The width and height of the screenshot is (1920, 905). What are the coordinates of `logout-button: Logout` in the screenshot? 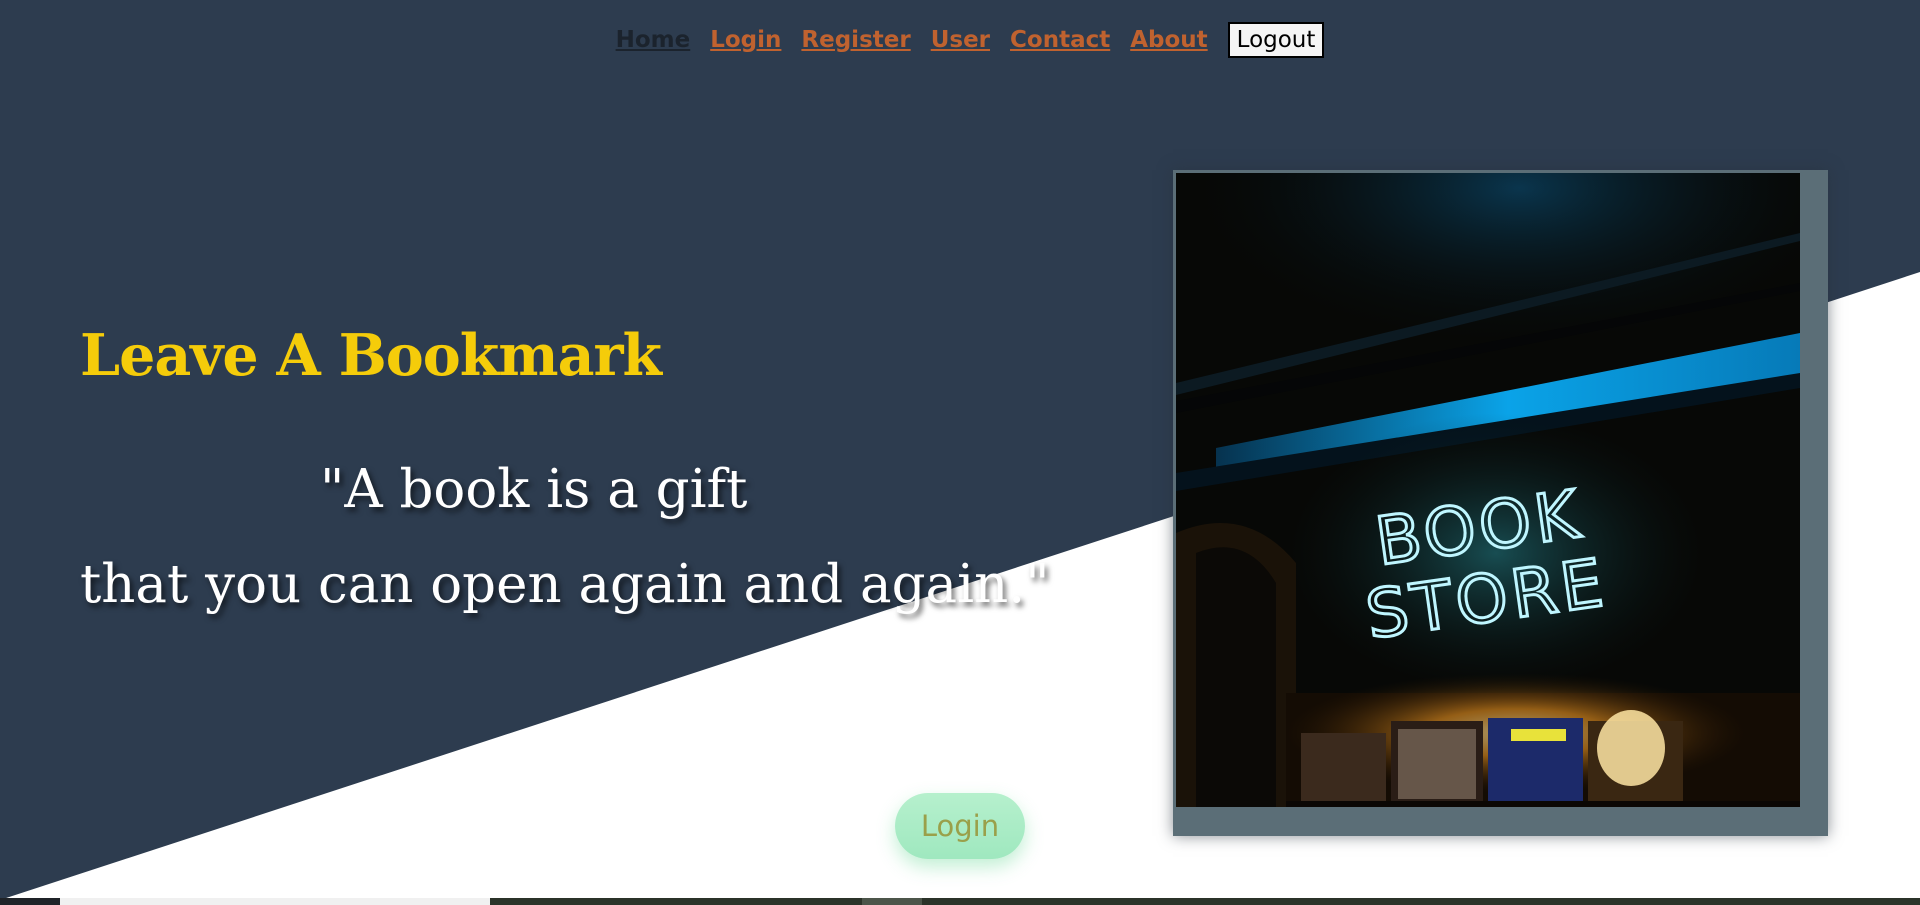 It's located at (1276, 40).